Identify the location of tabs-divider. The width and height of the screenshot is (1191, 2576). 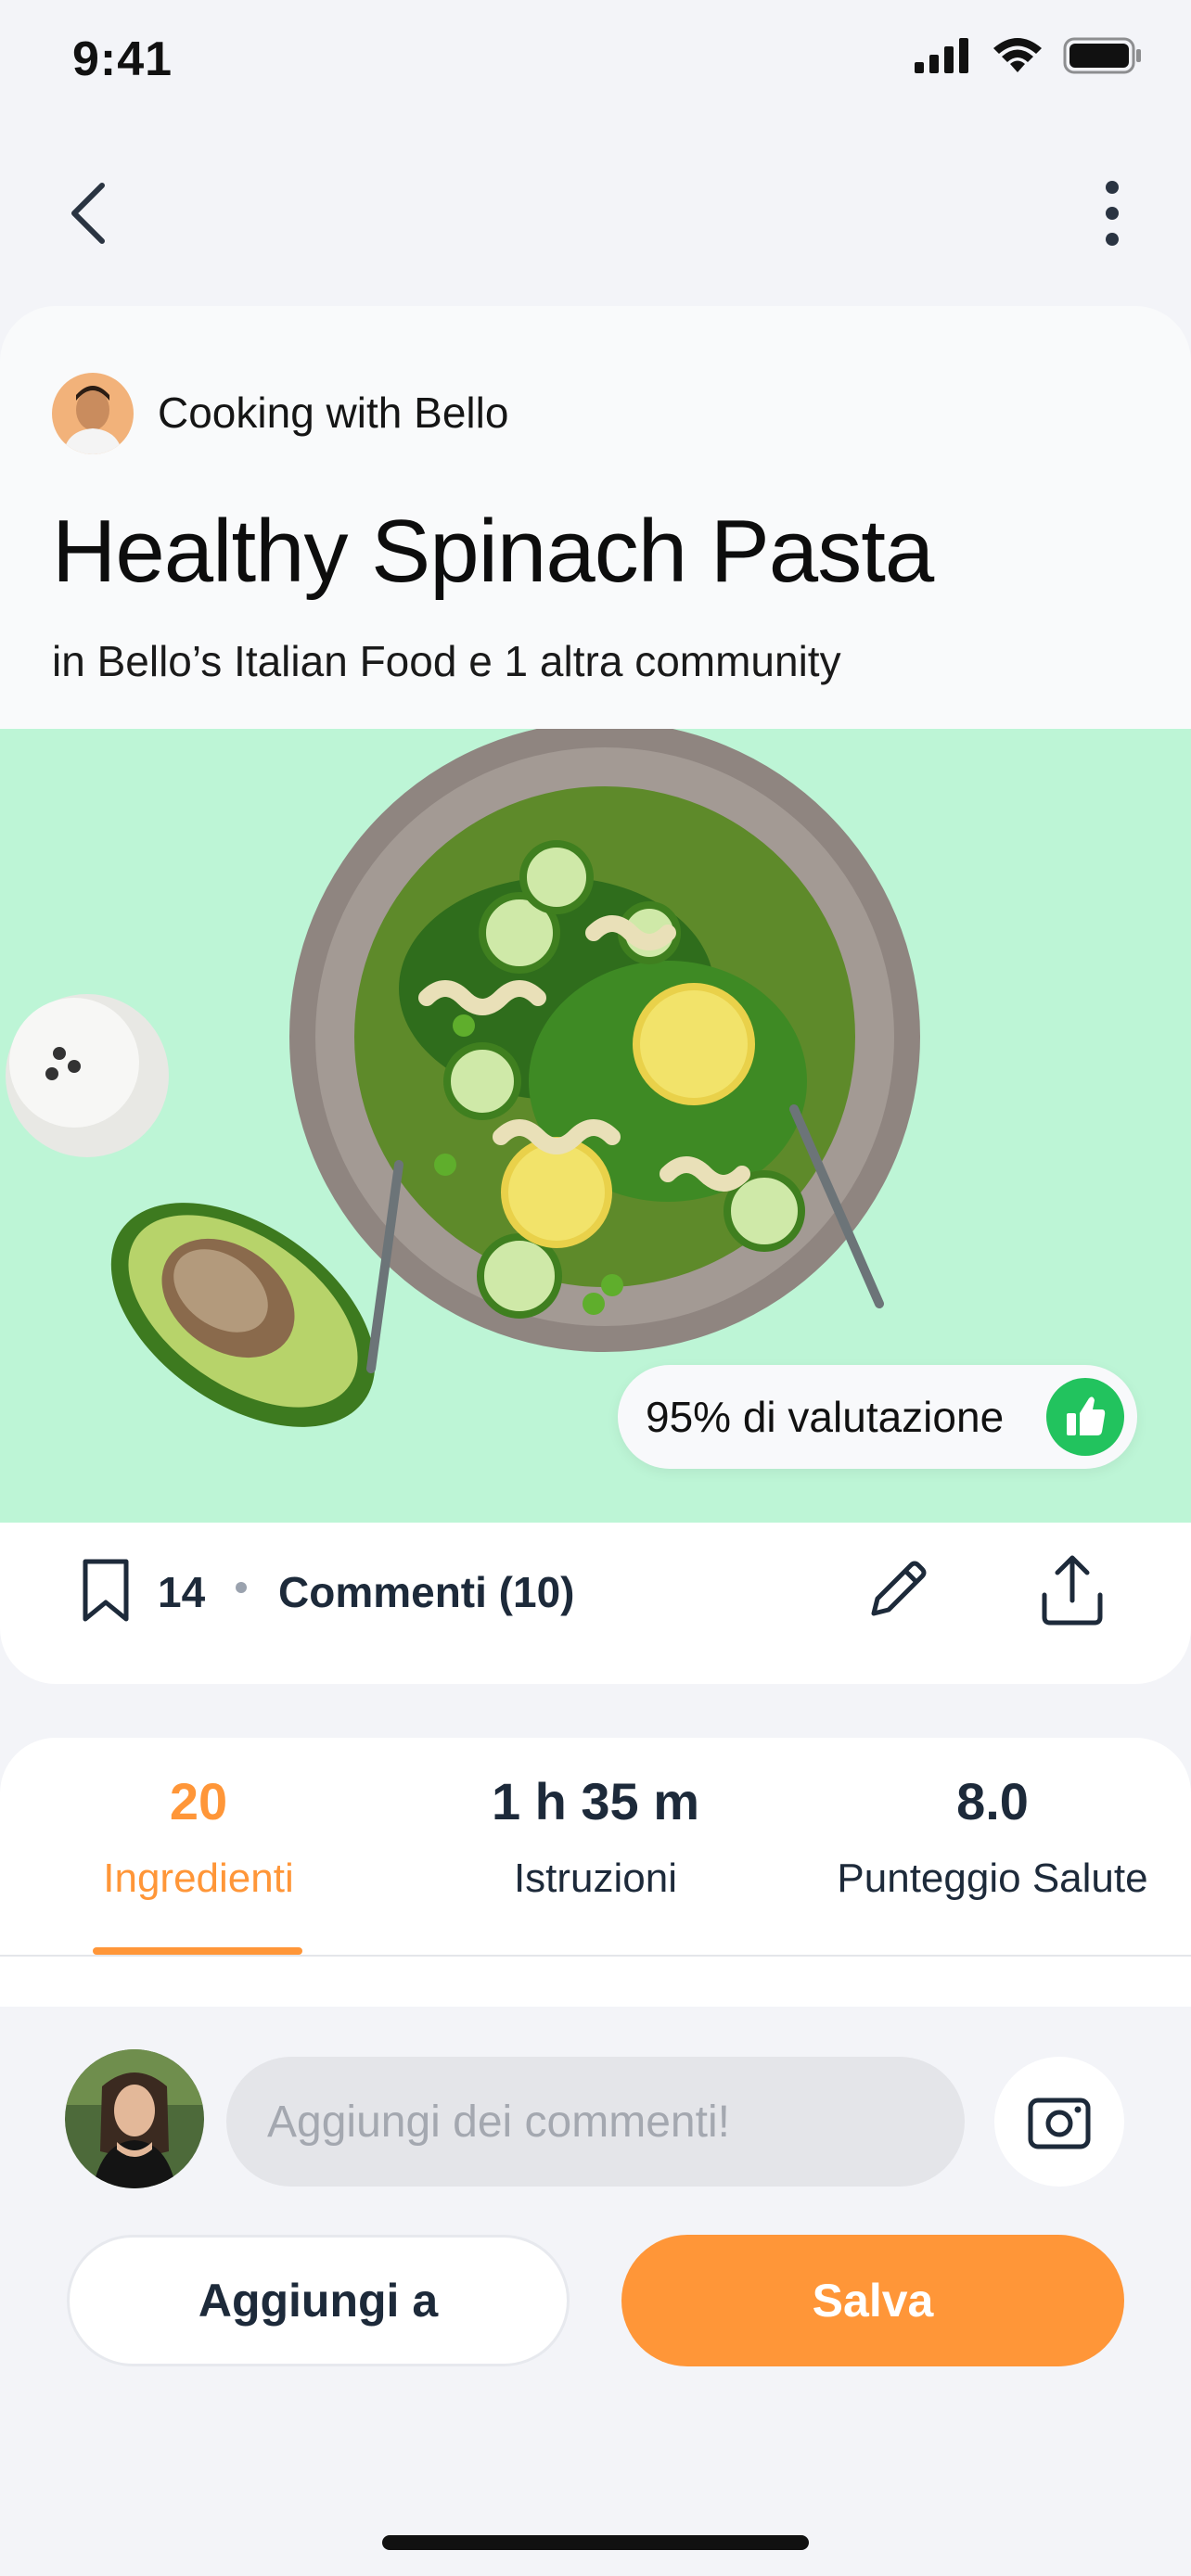
(595, 1956).